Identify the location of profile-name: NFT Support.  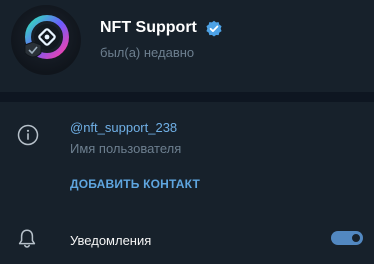
(148, 27).